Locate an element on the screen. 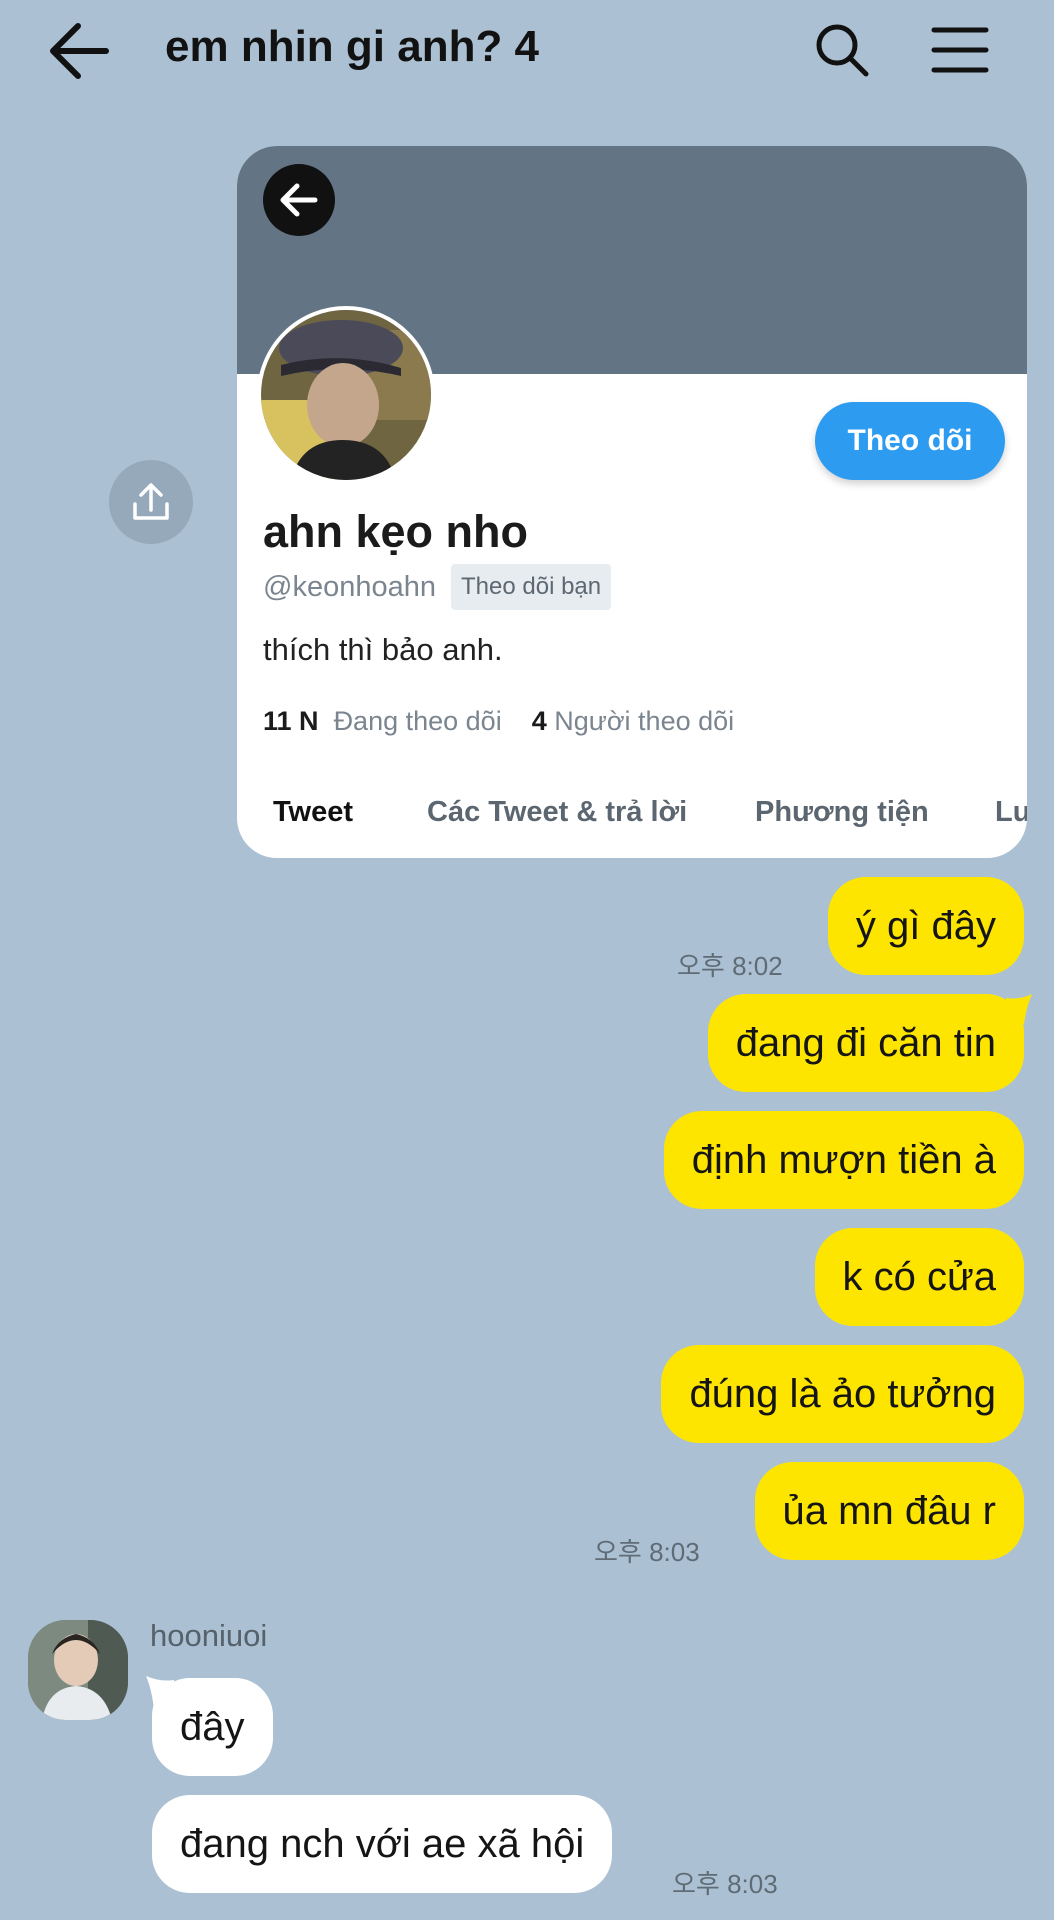  profile-back-button is located at coordinates (299, 200).